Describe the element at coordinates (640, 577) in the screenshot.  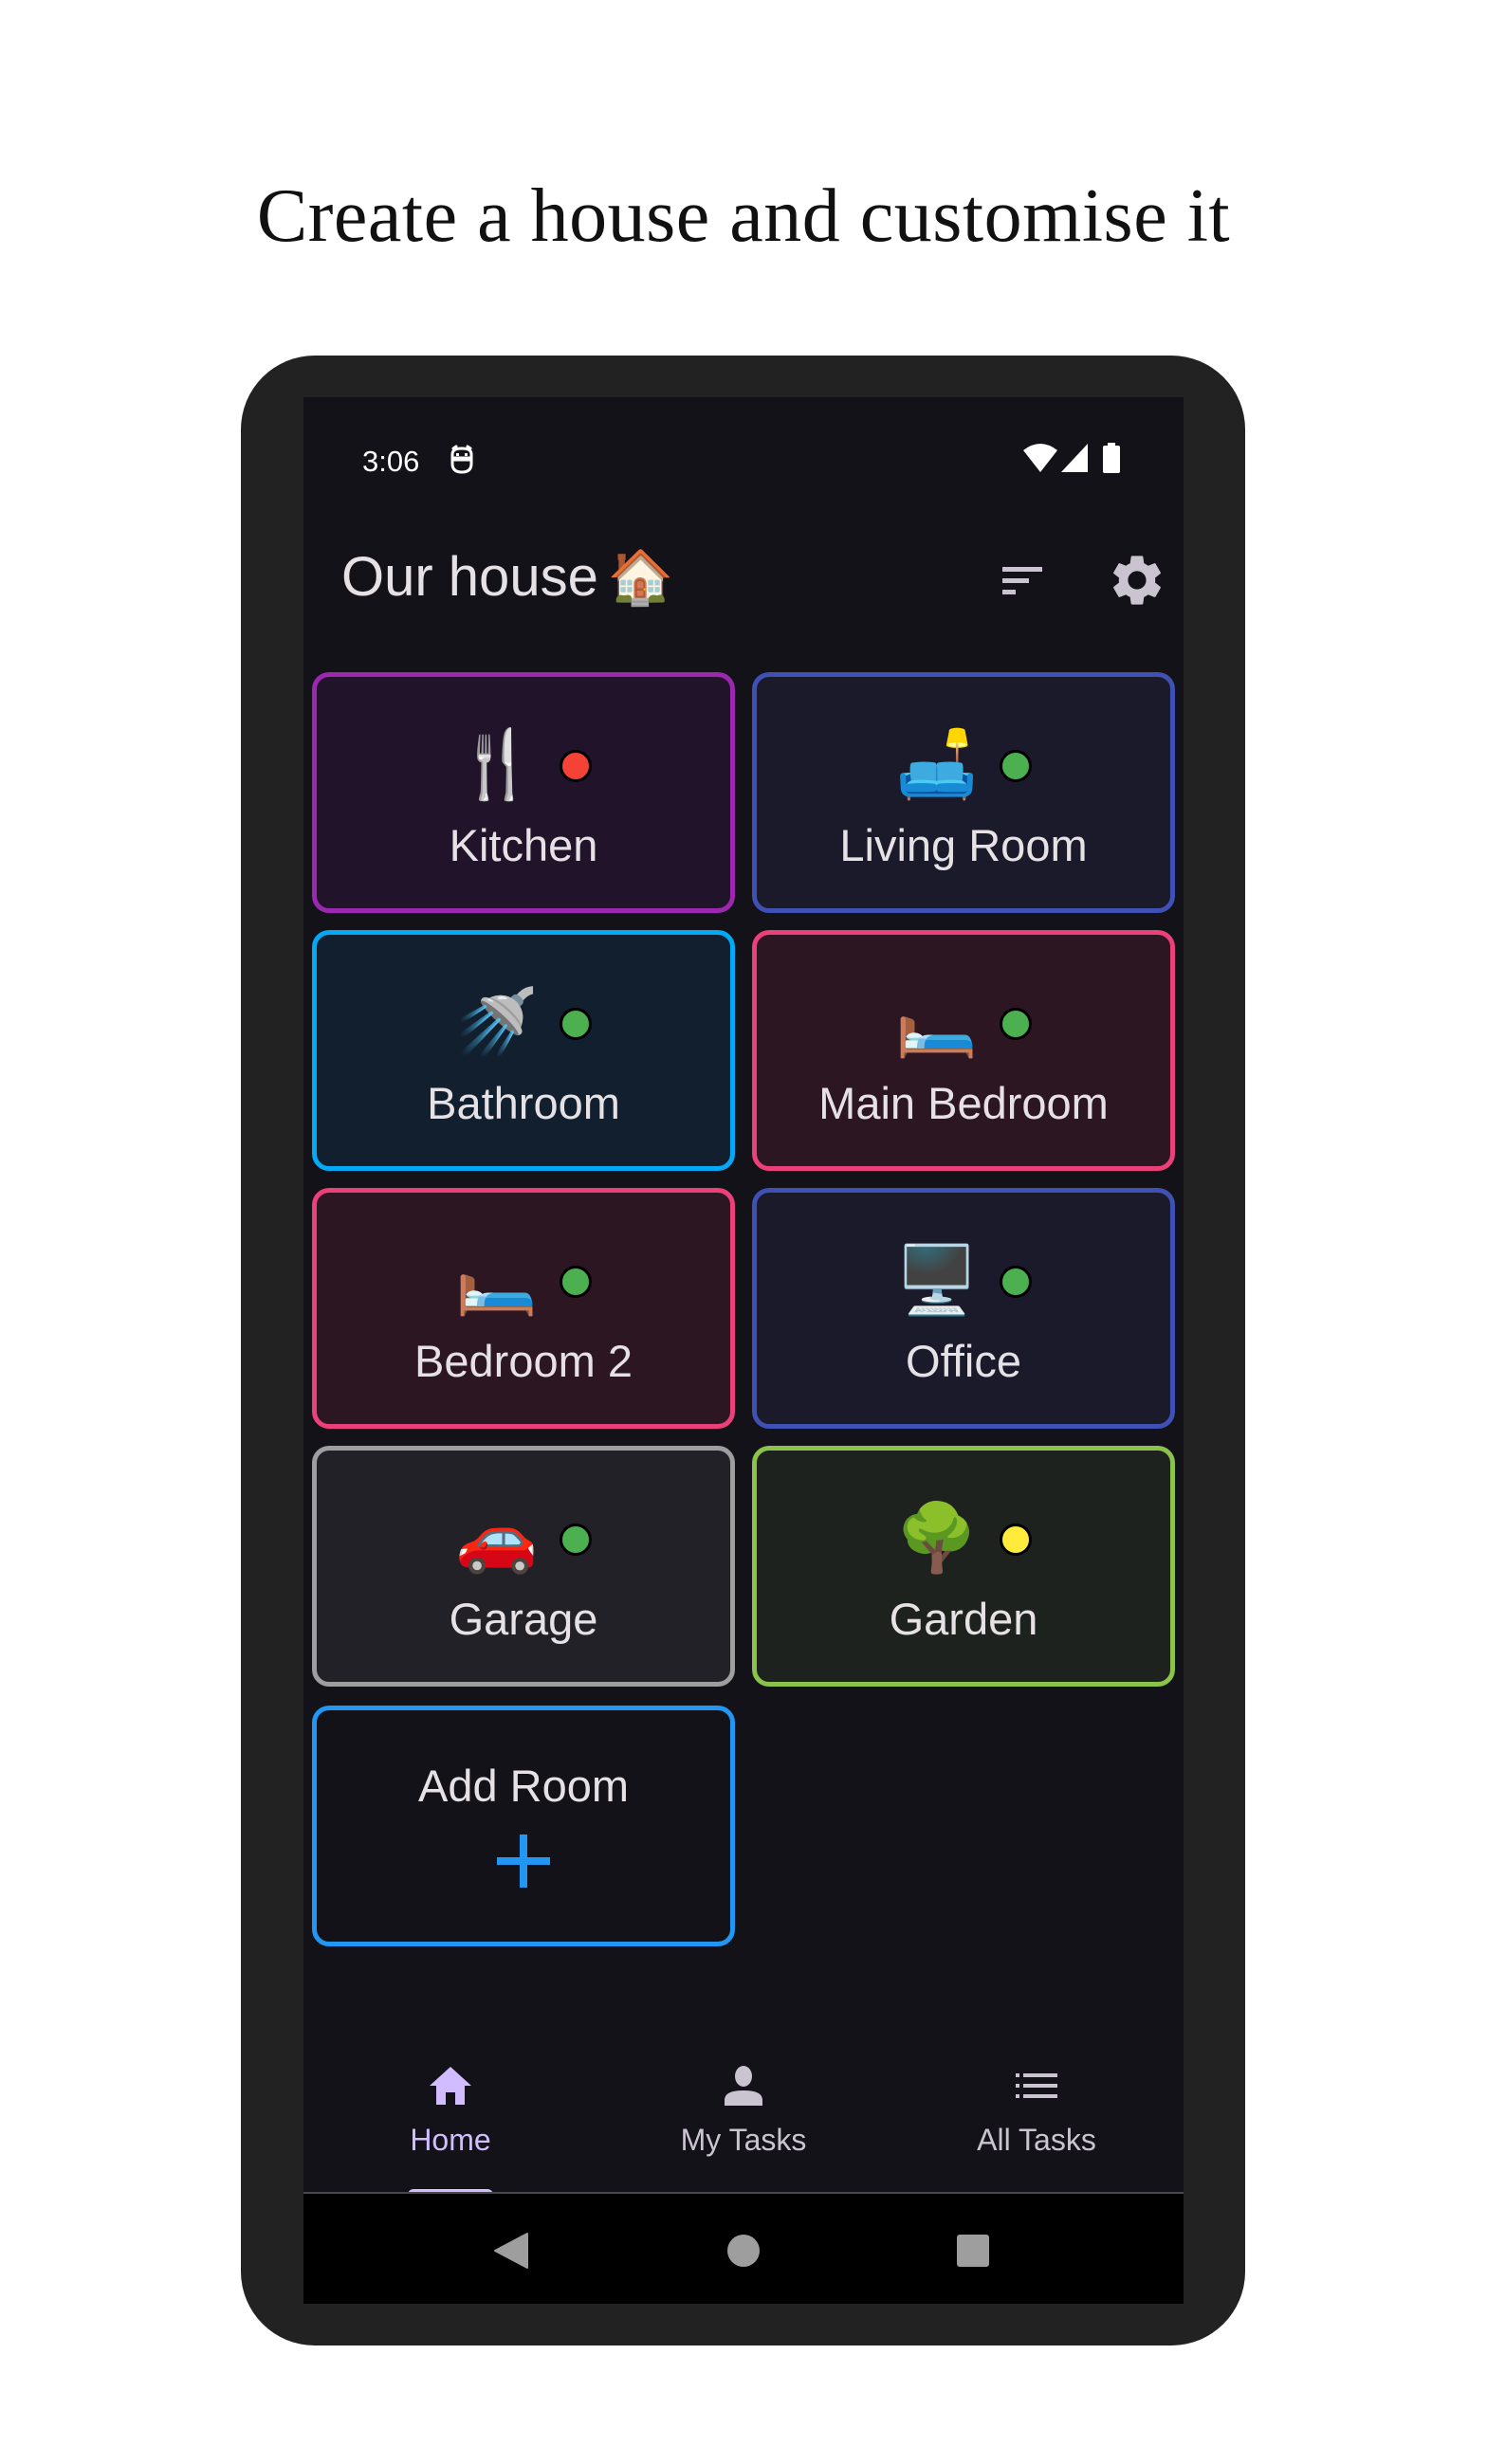
I see `house-icon: 🏠` at that location.